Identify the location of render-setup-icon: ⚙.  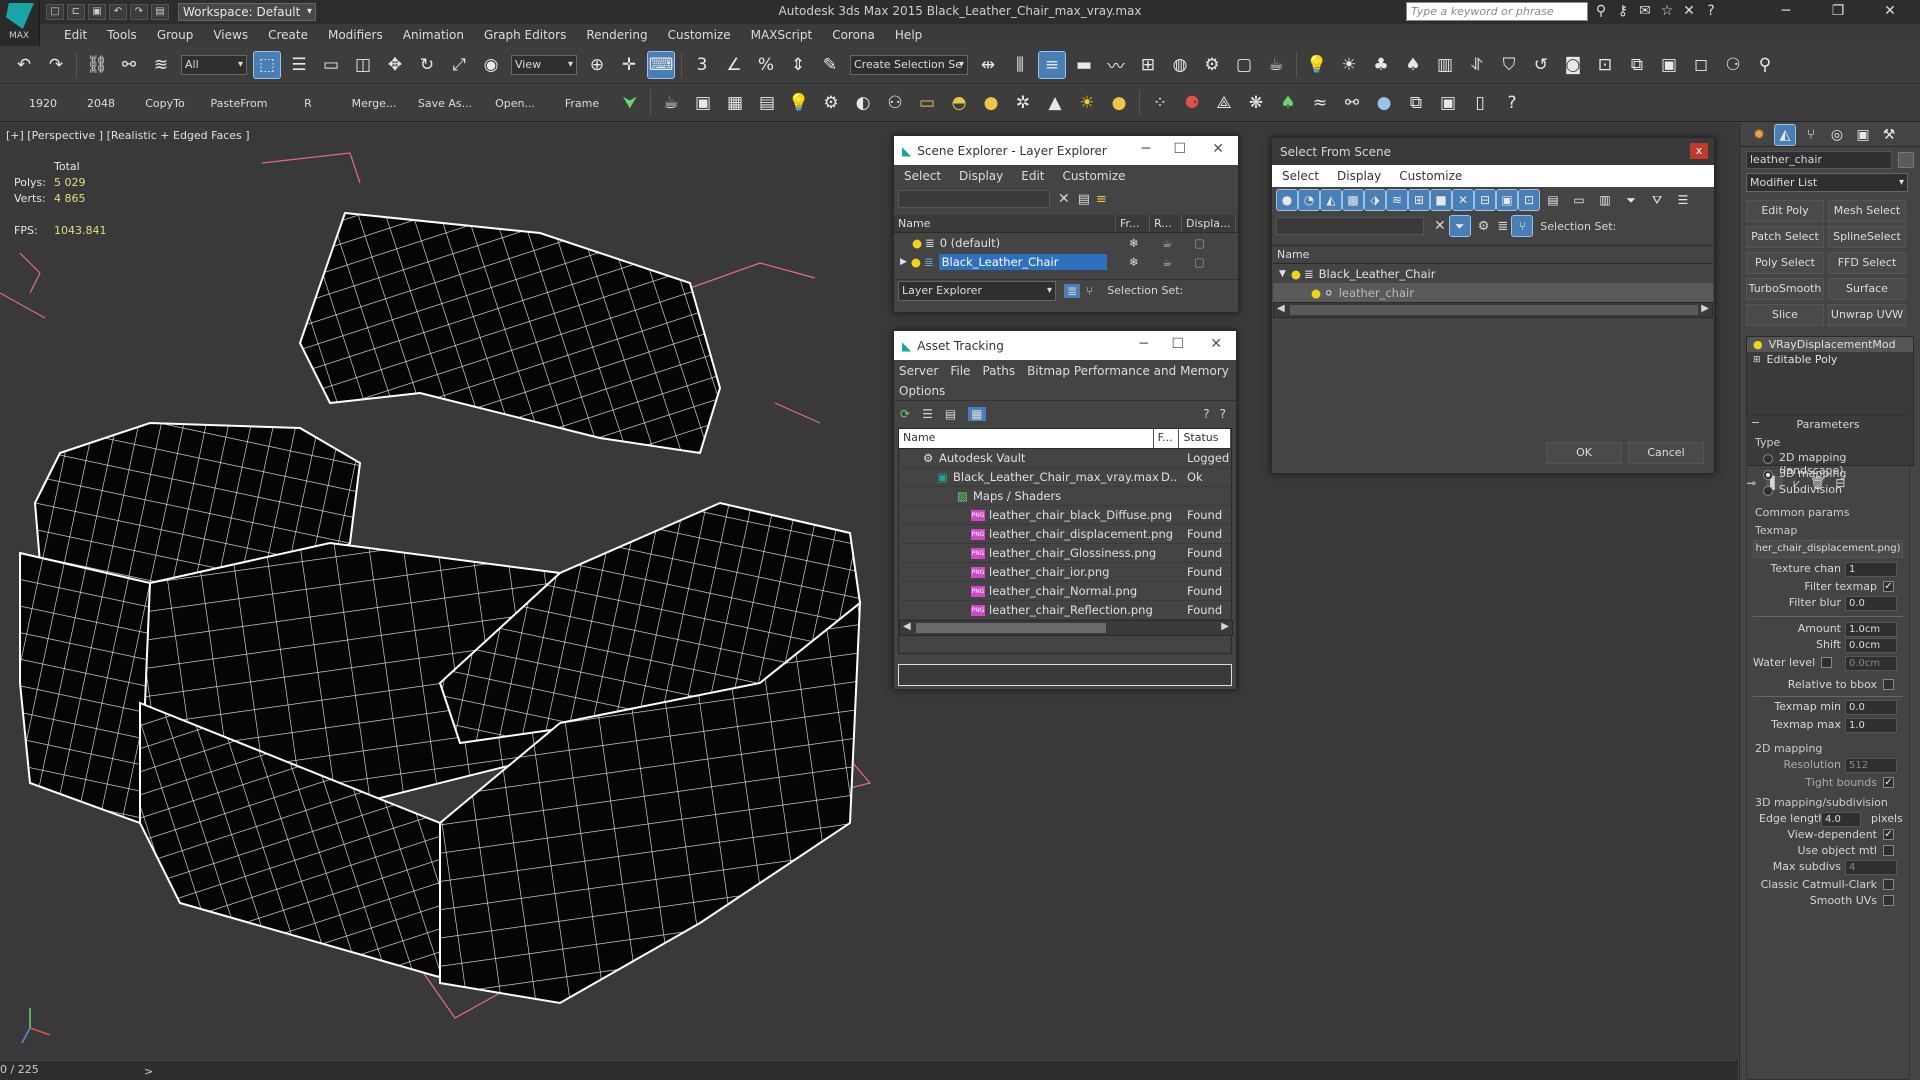
(1212, 65).